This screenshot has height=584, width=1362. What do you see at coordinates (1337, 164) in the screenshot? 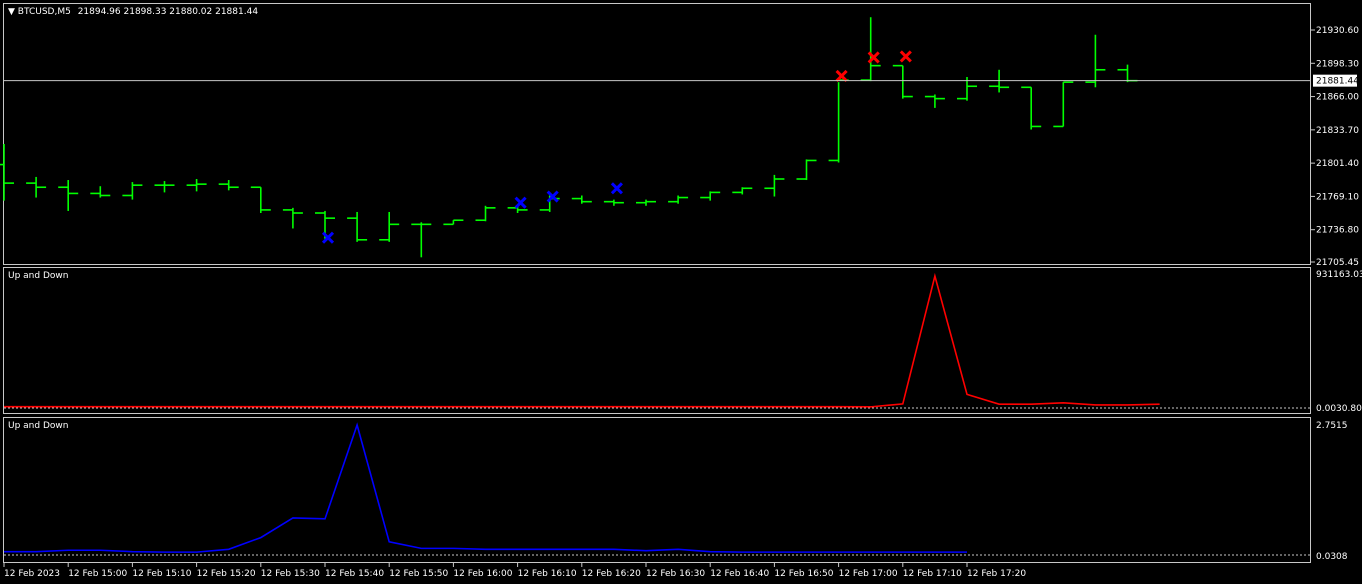
I see `price-tick-label: 21801.40` at bounding box center [1337, 164].